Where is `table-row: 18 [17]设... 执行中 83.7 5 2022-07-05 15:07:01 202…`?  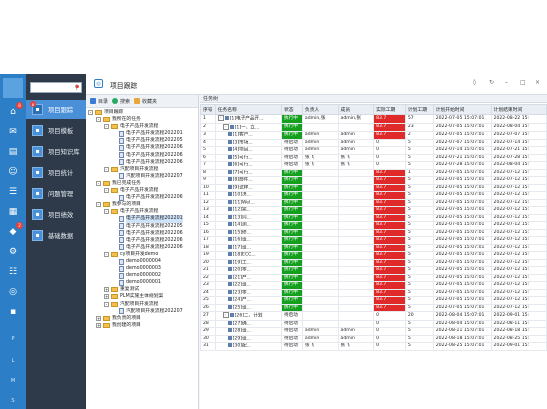 table-row: 18 [17]设... 执行中 83.7 5 2022-07-05 15:07:01 202… is located at coordinates (373, 247).